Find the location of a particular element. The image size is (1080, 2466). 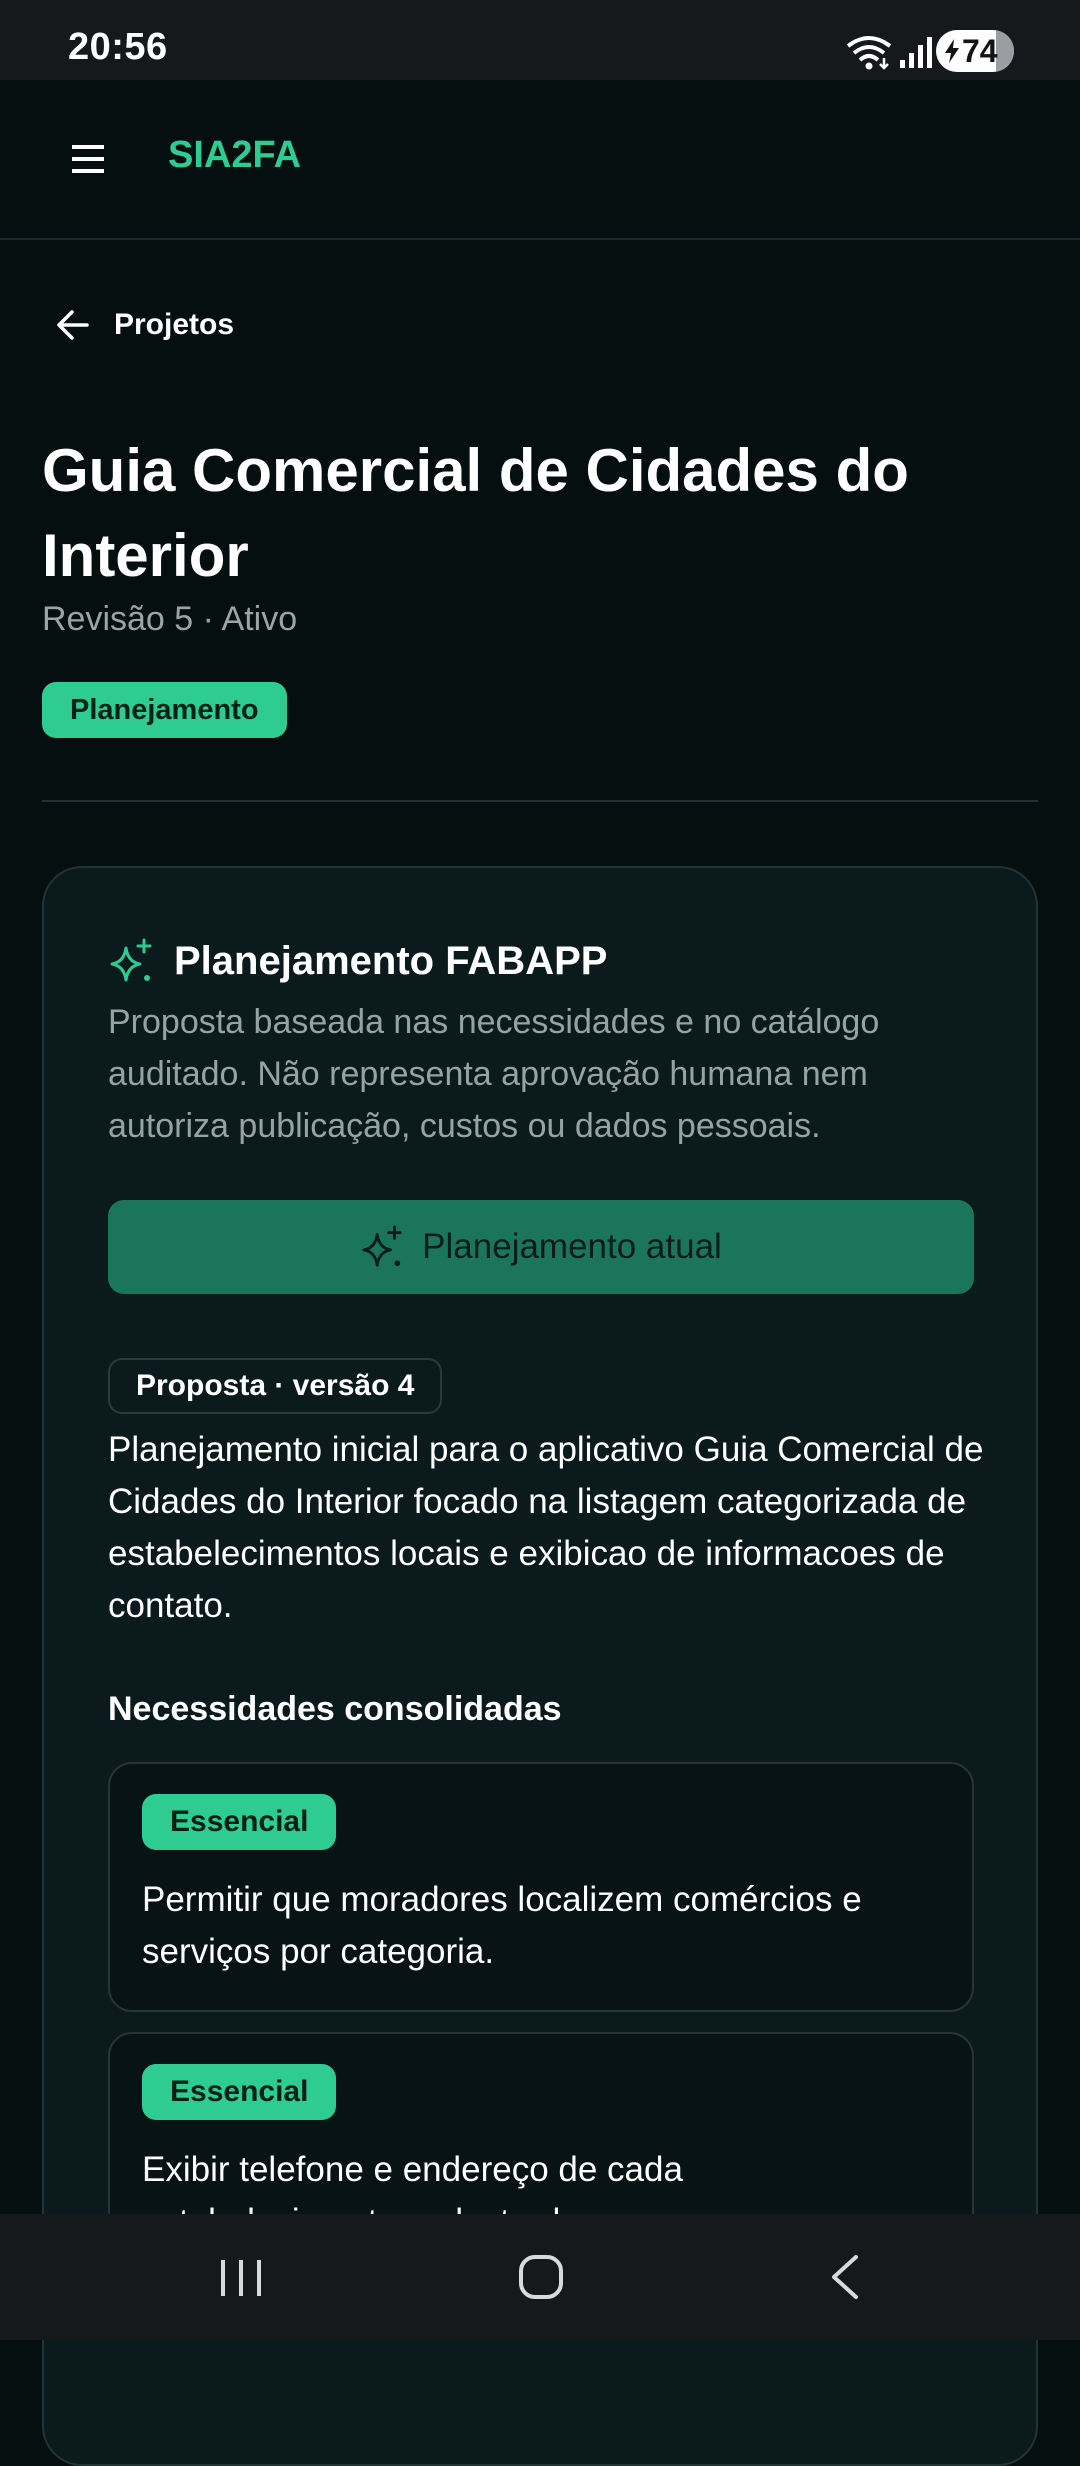

planning-card-title: Planejamento FABAPP is located at coordinates (391, 960).